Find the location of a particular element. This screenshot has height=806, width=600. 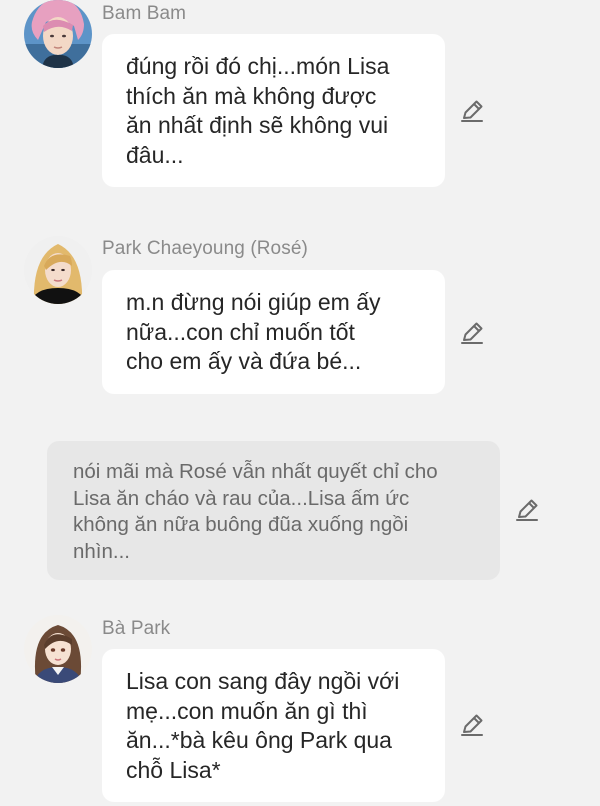

message-line: đúng rồi đó chị...món Lisa is located at coordinates (258, 66).